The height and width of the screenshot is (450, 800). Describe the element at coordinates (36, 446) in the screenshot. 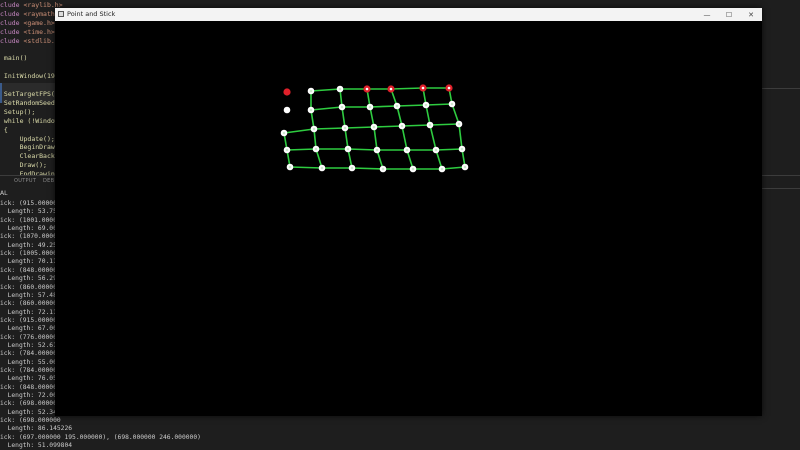

I see `terminal-line: Length: 51.099804` at that location.